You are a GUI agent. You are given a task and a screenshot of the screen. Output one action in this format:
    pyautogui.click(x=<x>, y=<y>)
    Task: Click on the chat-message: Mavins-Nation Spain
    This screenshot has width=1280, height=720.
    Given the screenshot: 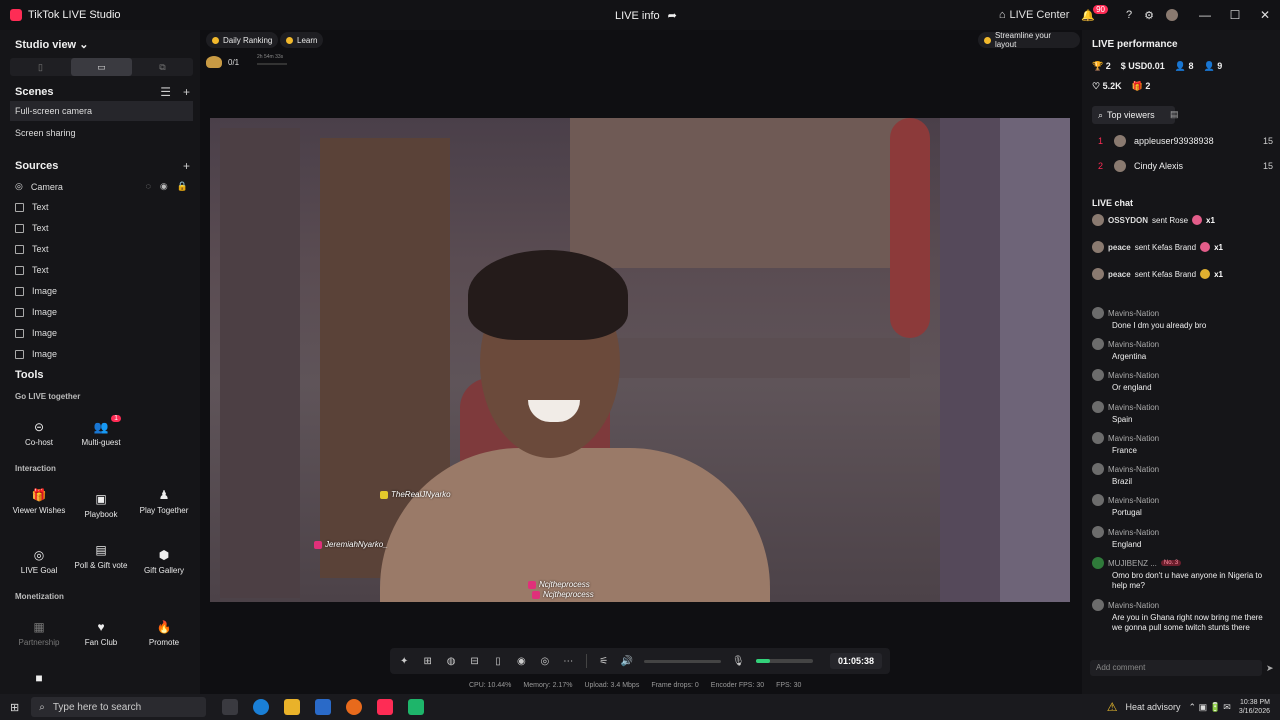 What is the action you would take?
    pyautogui.click(x=1182, y=413)
    